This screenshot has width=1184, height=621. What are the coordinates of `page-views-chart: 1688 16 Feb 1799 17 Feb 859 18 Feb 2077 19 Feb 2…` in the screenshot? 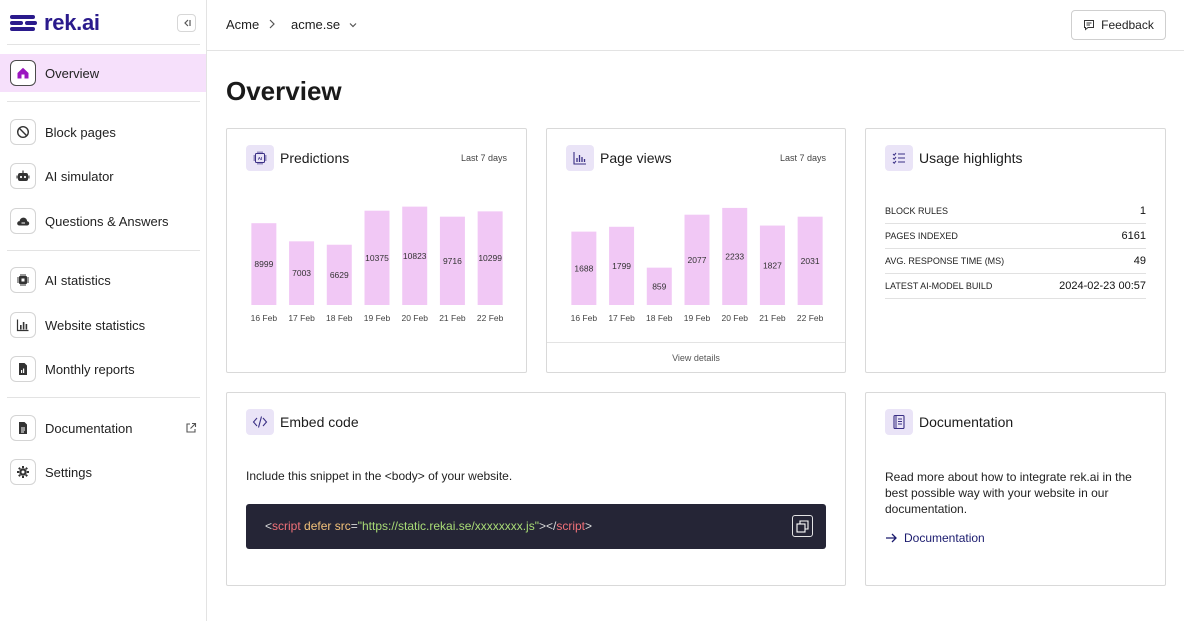 It's located at (697, 254).